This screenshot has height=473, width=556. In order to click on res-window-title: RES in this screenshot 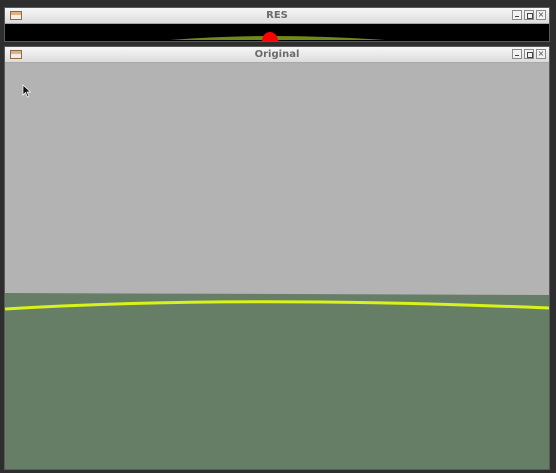, I will do `click(277, 15)`.